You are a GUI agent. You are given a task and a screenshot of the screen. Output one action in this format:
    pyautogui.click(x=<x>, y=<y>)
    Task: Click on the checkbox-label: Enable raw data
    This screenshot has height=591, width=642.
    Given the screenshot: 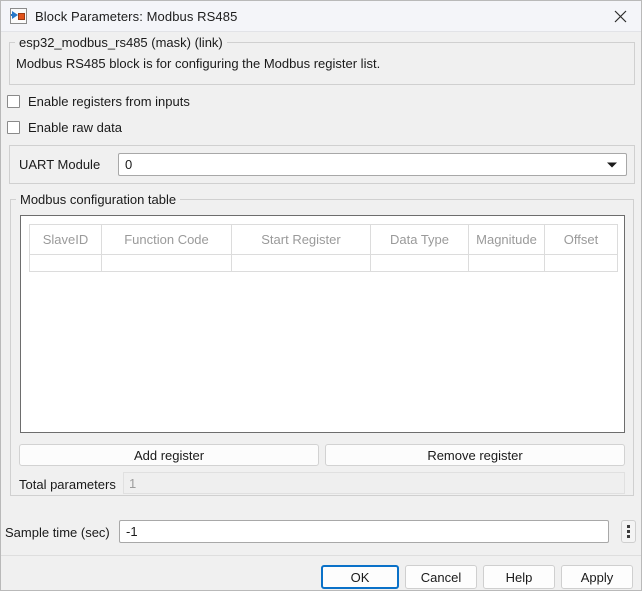 What is the action you would take?
    pyautogui.click(x=75, y=127)
    